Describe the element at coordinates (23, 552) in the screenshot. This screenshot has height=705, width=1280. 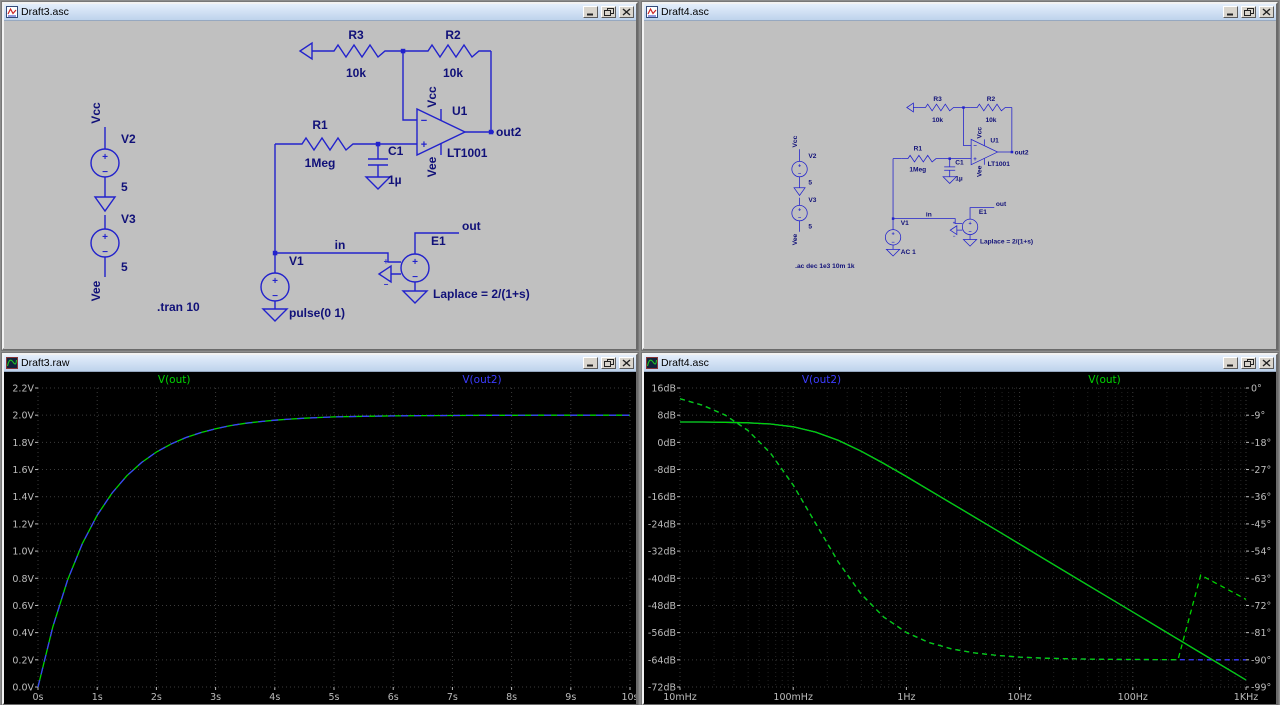
I see `y-axis-label: 1.0V` at that location.